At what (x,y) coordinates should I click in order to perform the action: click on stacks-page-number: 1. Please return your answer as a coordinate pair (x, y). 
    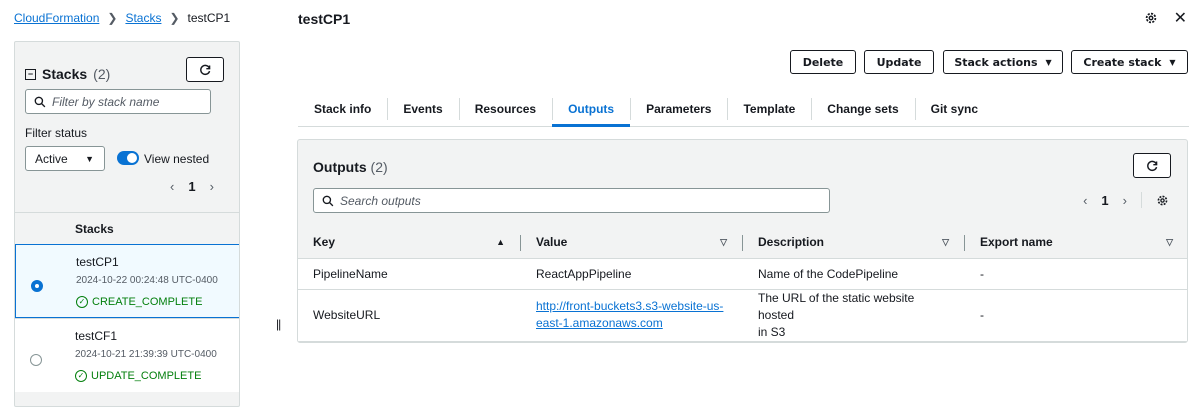
    Looking at the image, I should click on (191, 186).